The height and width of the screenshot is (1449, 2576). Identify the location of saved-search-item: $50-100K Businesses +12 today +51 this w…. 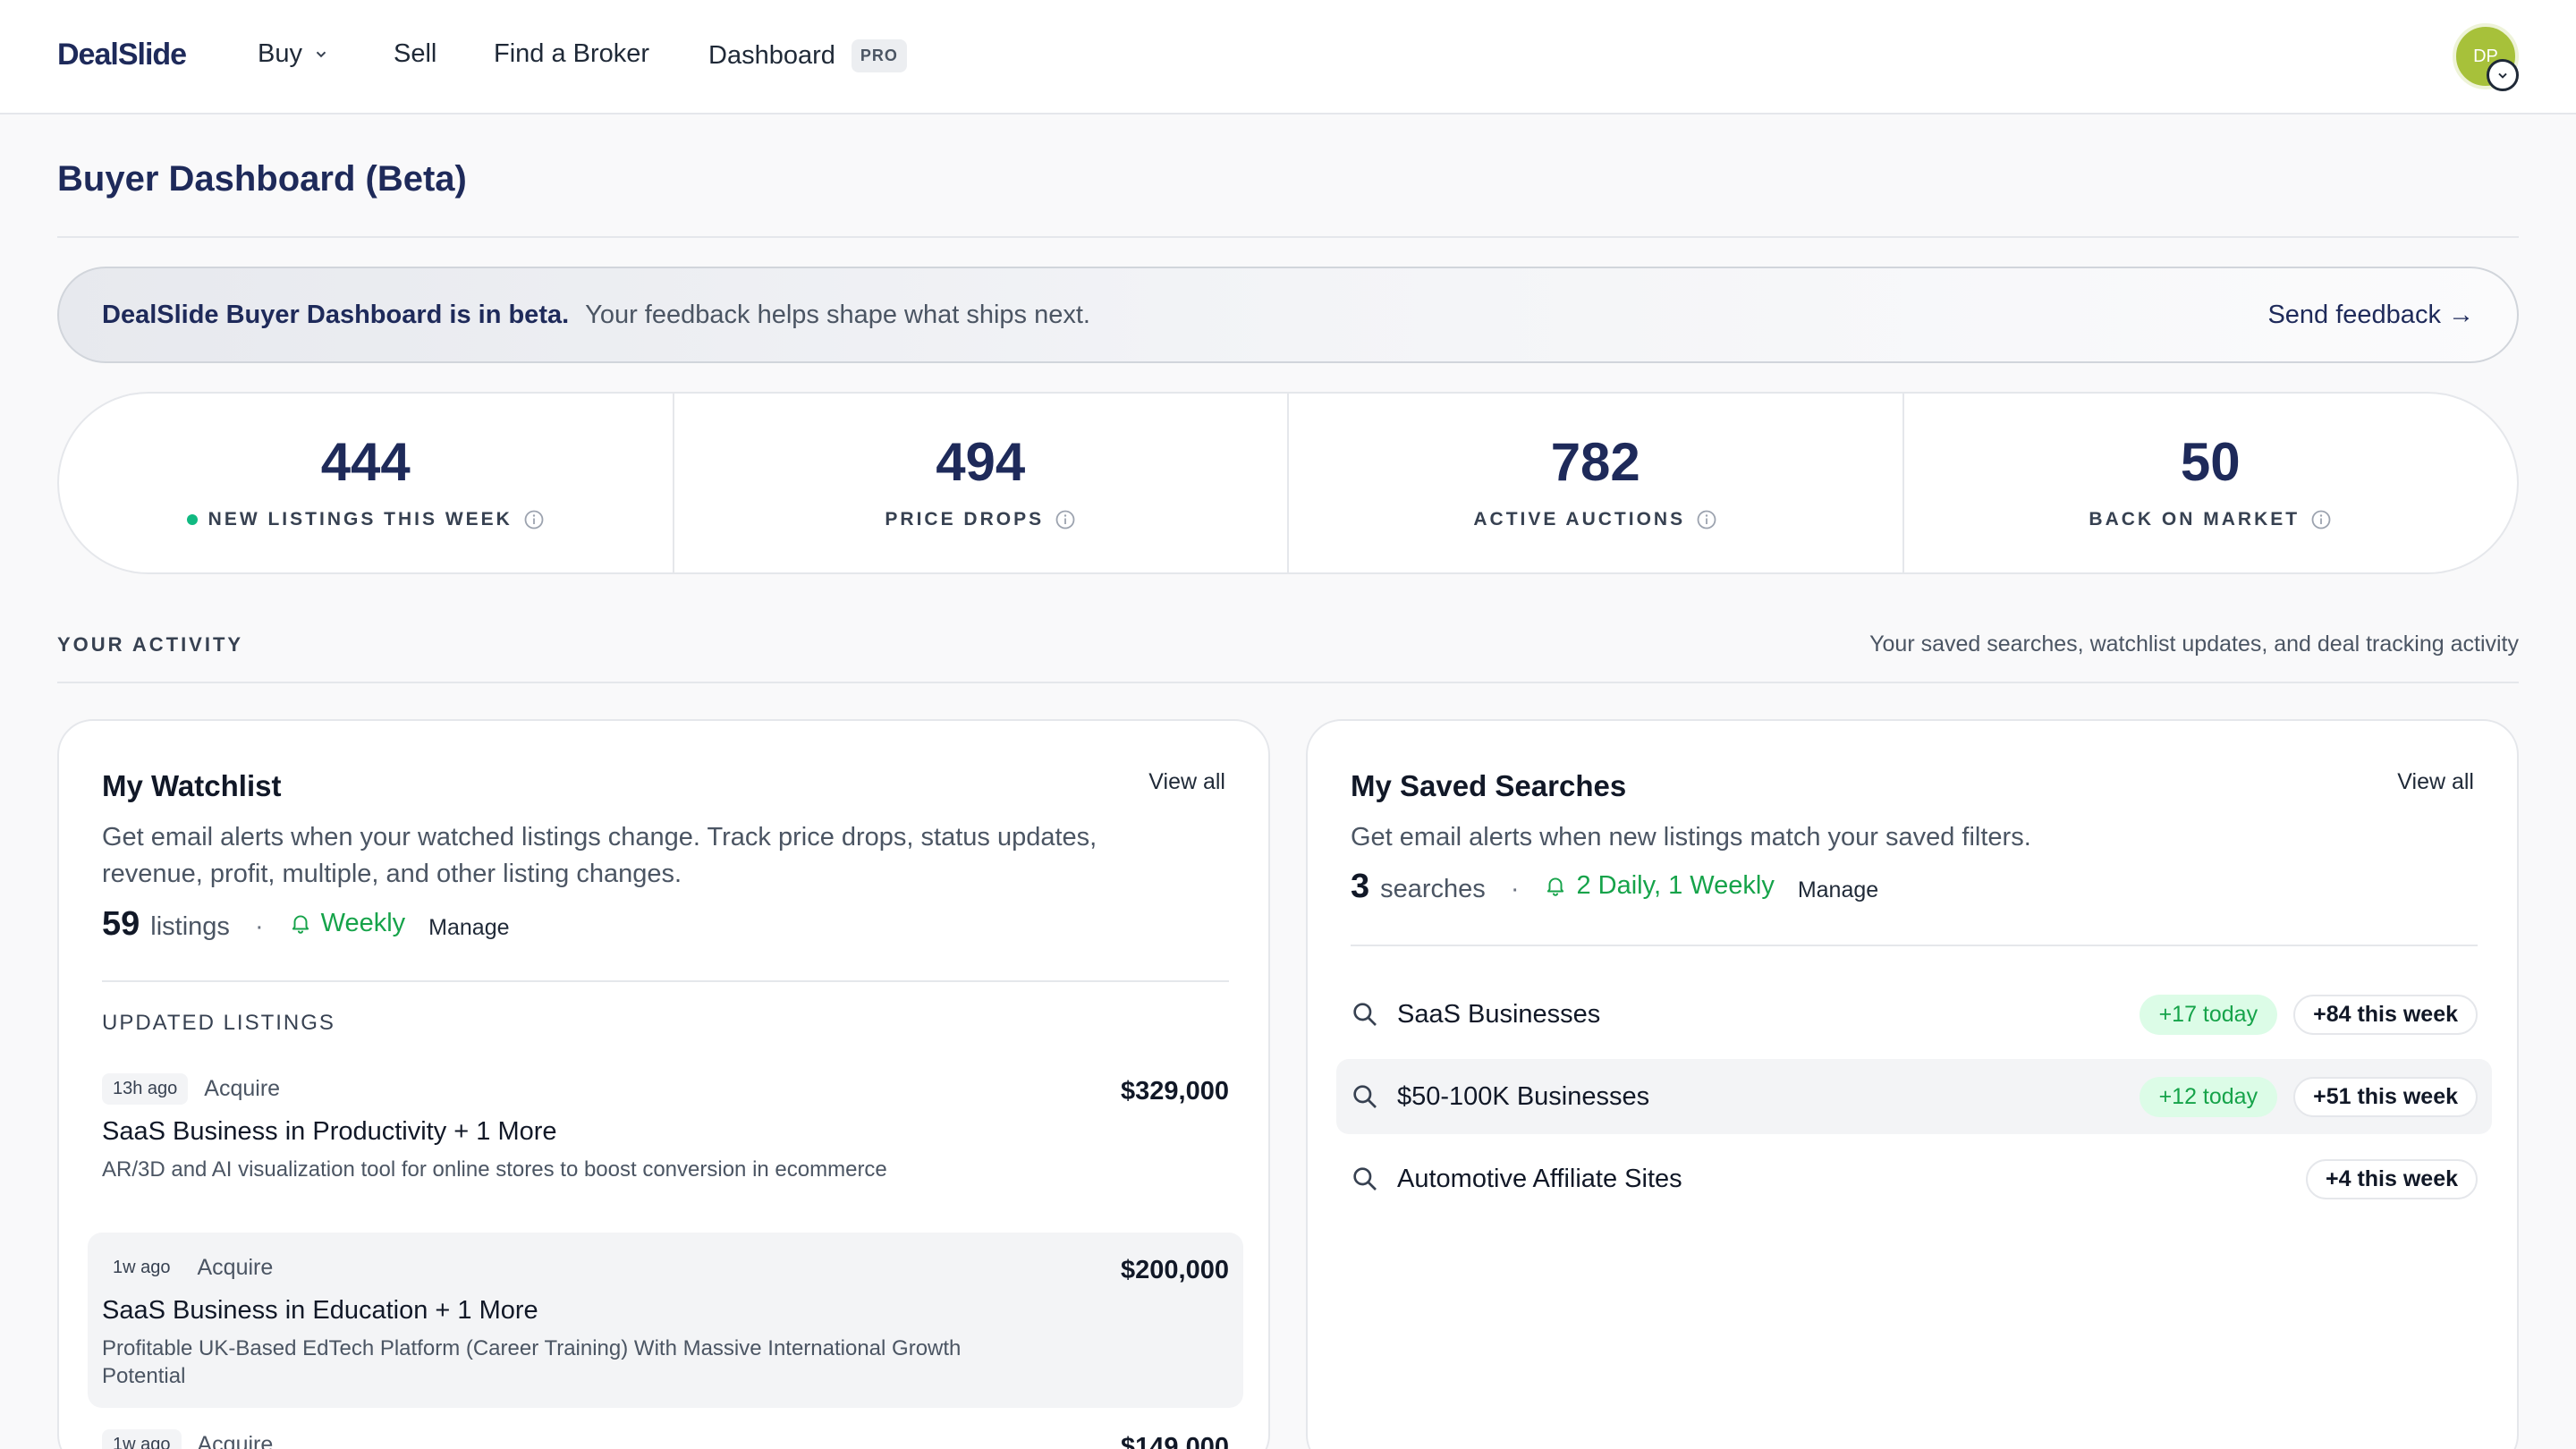
(1914, 1096).